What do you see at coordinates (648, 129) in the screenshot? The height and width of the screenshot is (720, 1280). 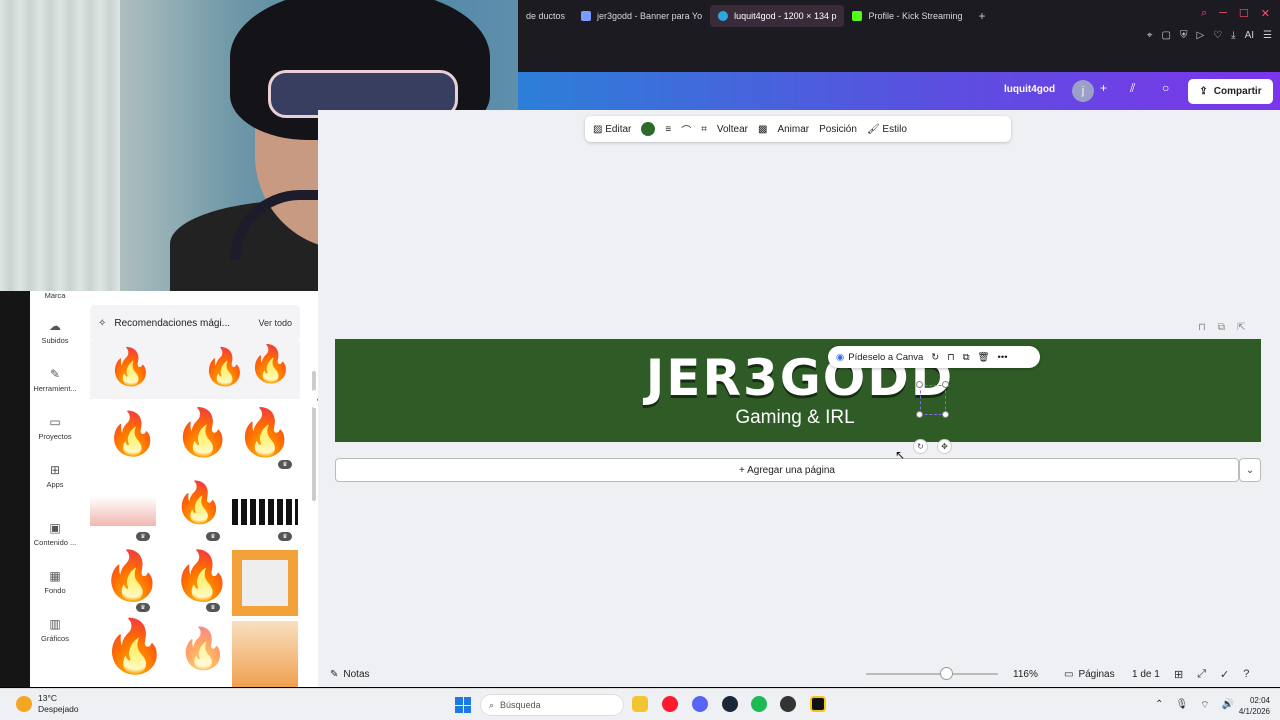 I see `color-swatch` at bounding box center [648, 129].